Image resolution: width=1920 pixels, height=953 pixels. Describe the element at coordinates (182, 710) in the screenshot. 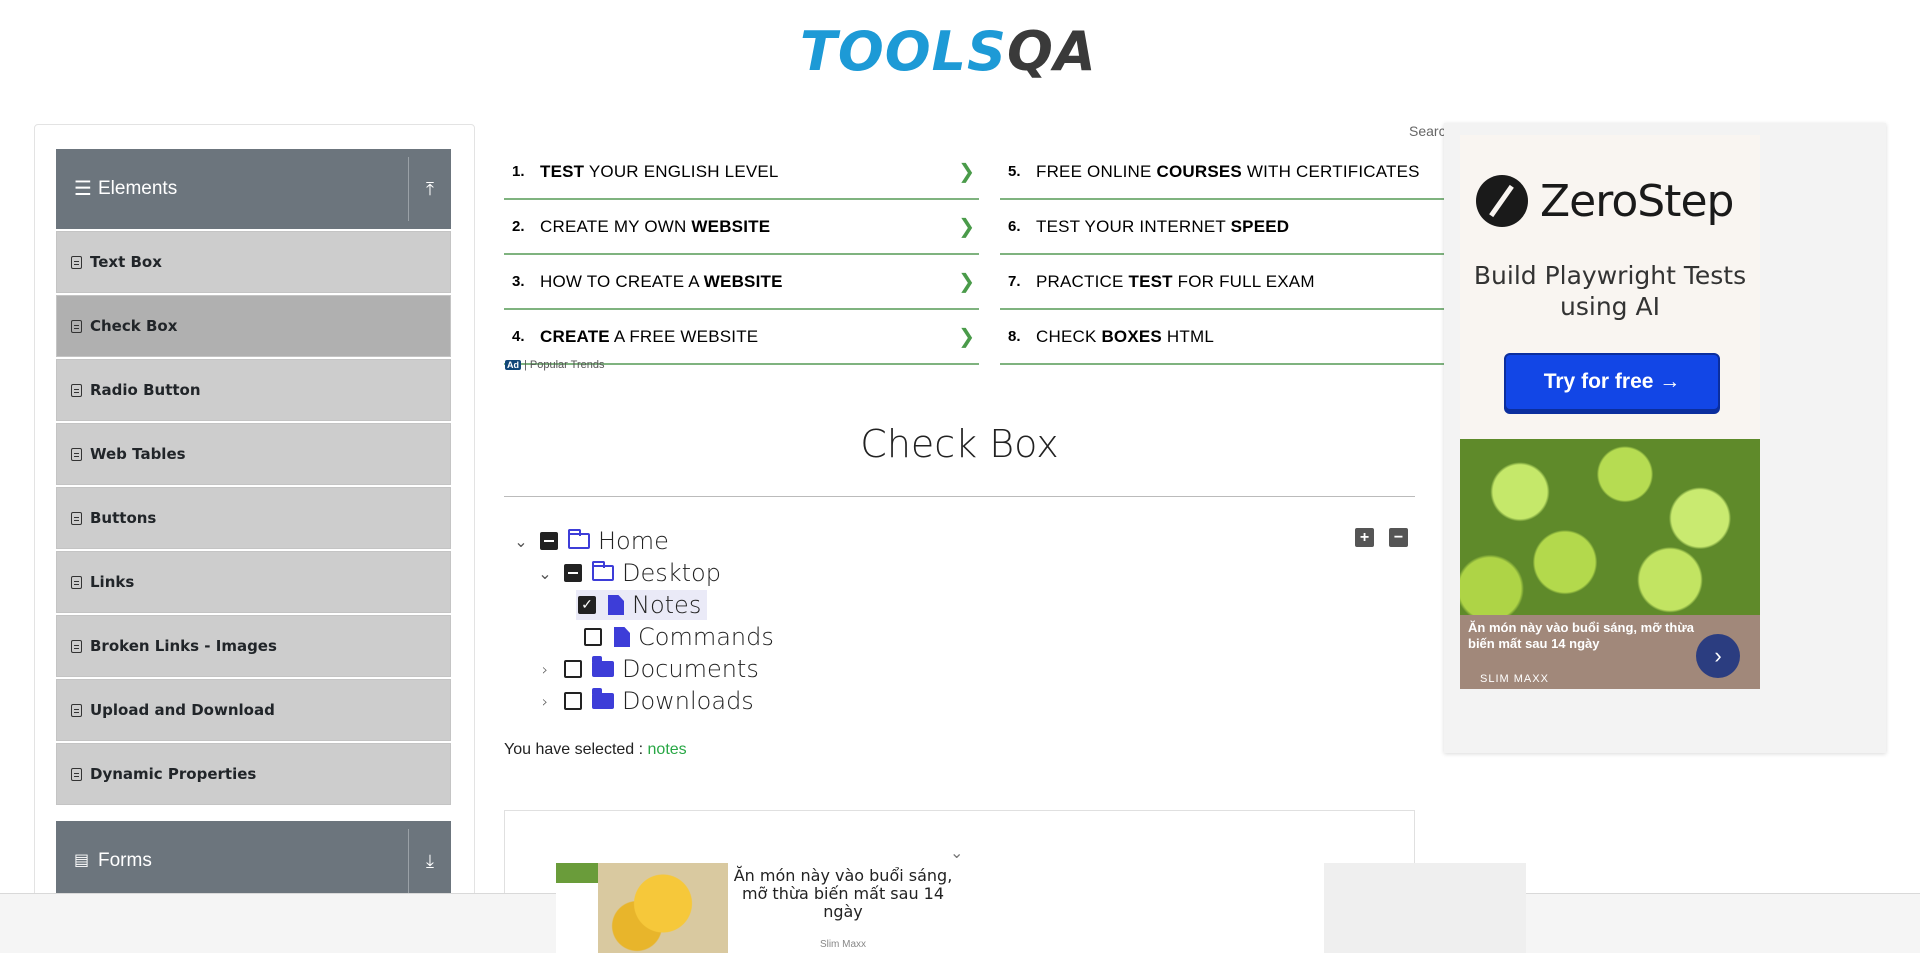

I see `sidebar-item-label: Upload and Download` at that location.